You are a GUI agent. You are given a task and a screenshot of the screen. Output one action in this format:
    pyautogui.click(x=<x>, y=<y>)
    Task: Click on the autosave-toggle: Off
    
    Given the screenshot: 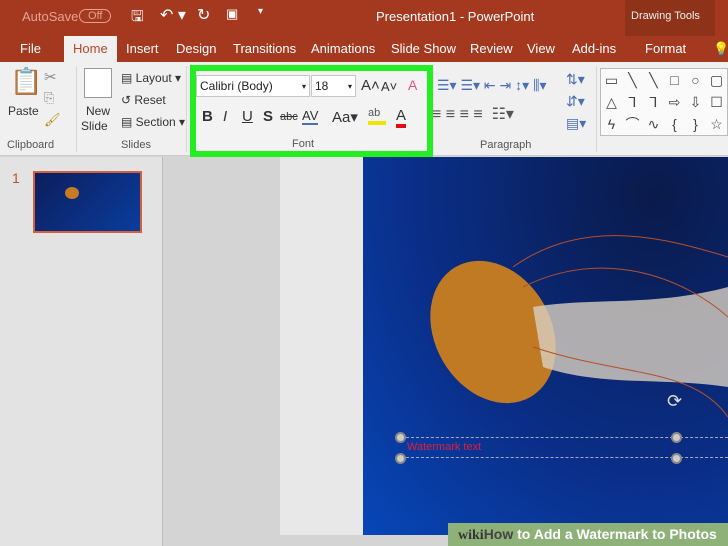 What is the action you would take?
    pyautogui.click(x=95, y=16)
    